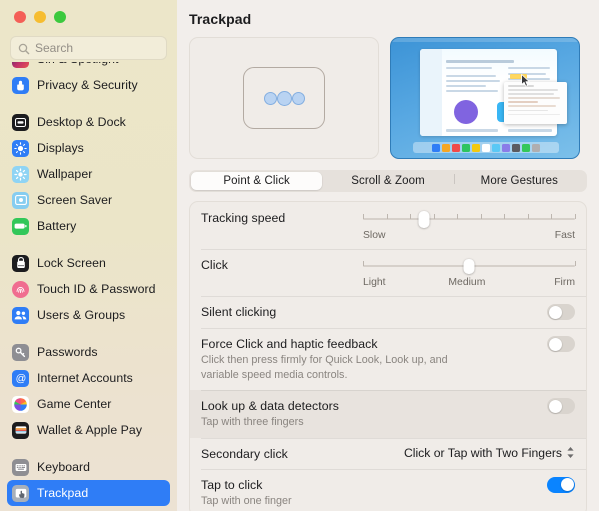  What do you see at coordinates (466, 112) in the screenshot?
I see `preview-image-circle` at bounding box center [466, 112].